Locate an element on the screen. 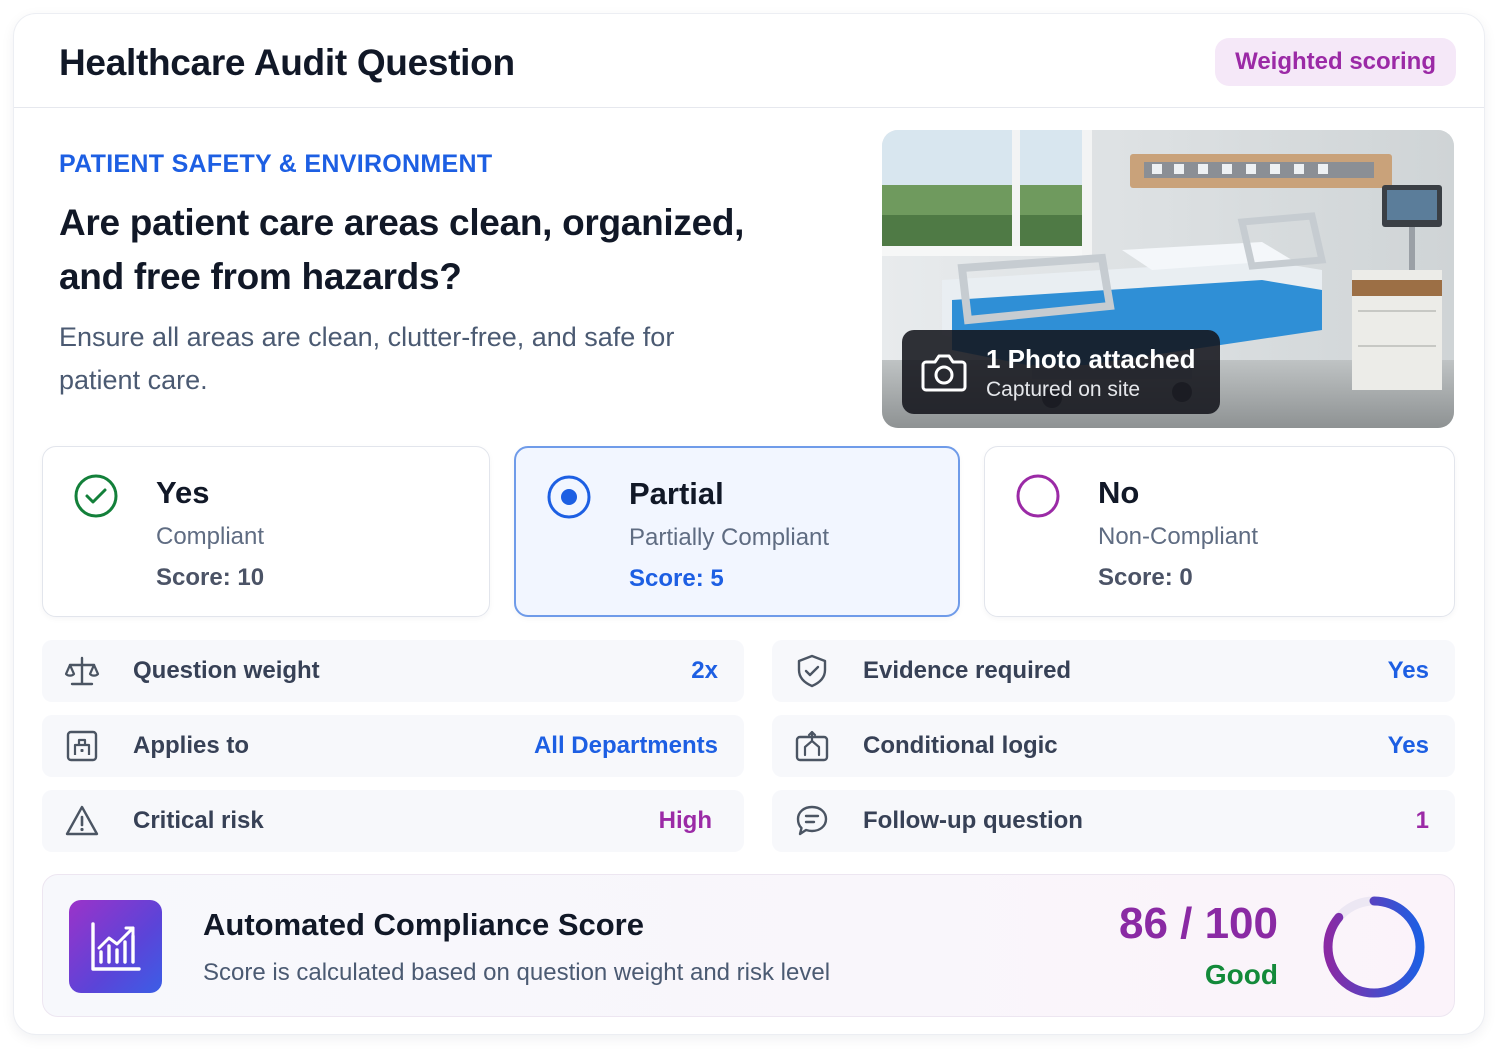 This screenshot has width=1498, height=1050. chart-icon is located at coordinates (116, 946).